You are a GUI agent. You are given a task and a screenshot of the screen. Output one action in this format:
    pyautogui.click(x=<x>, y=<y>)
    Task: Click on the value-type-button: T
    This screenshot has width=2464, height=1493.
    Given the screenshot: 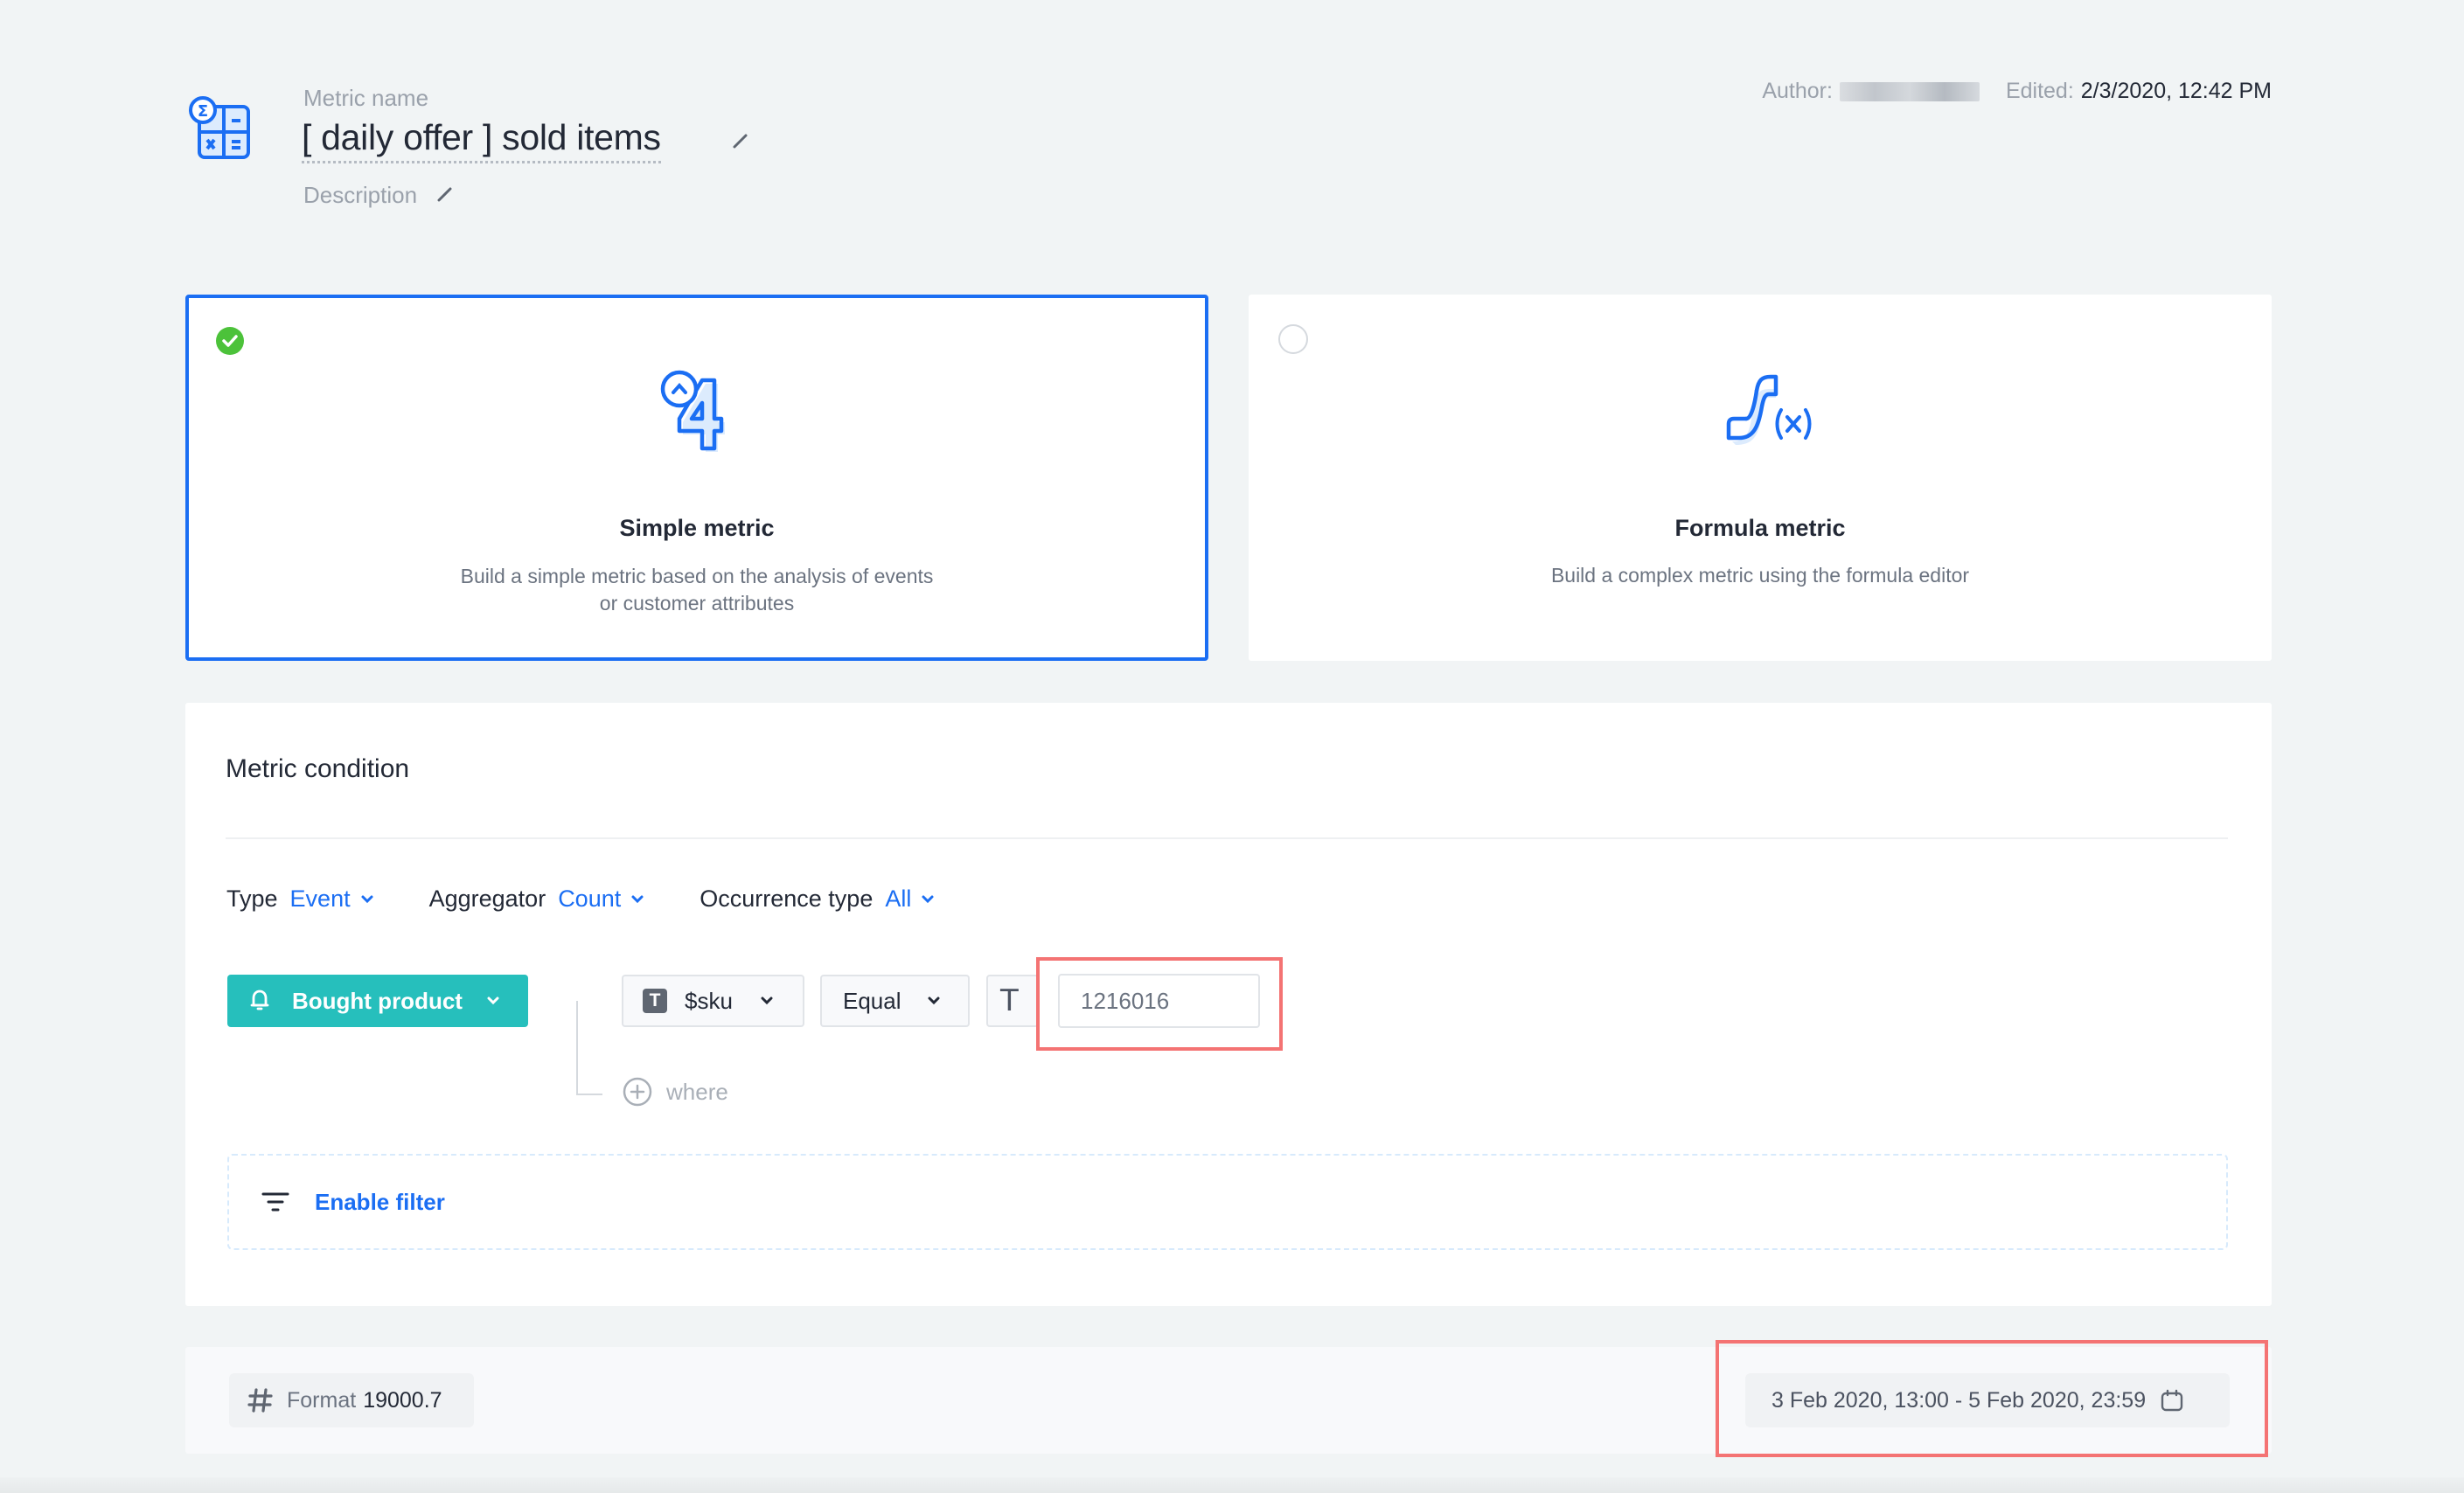 What is the action you would take?
    pyautogui.click(x=1013, y=1001)
    